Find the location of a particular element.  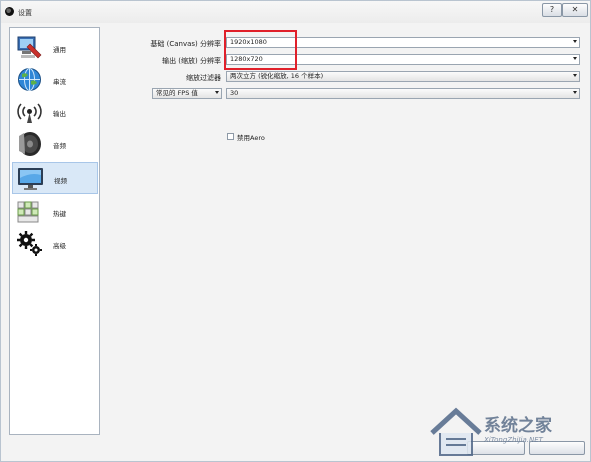

base-resolution-label: 基础 (Canvas) 分辨率 is located at coordinates (185, 44).